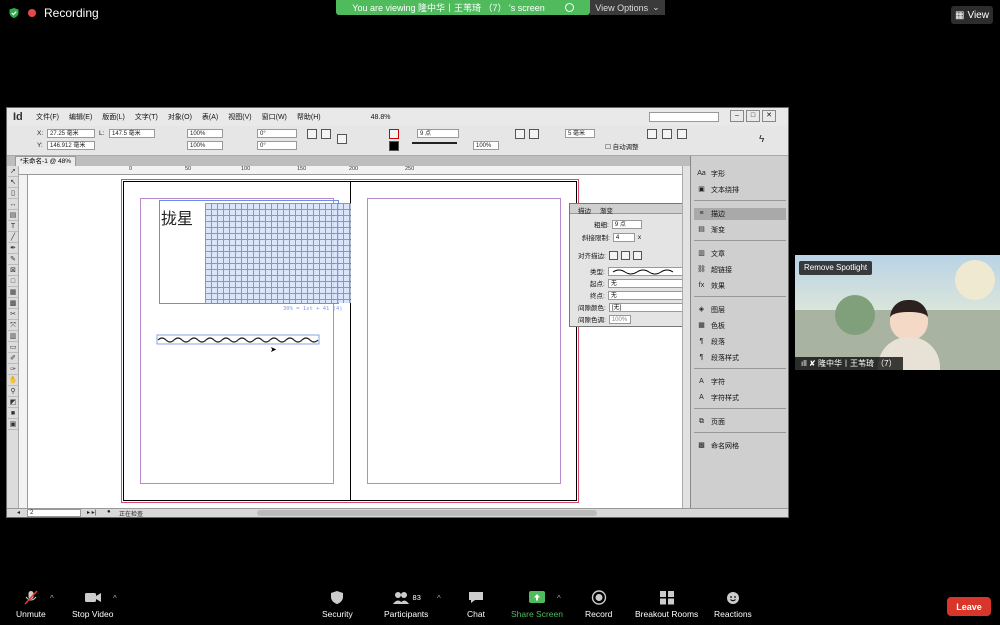 This screenshot has height=625, width=1000. Describe the element at coordinates (740, 446) in the screenshot. I see `dock-item-named-grids: ▩ 命名网格` at that location.